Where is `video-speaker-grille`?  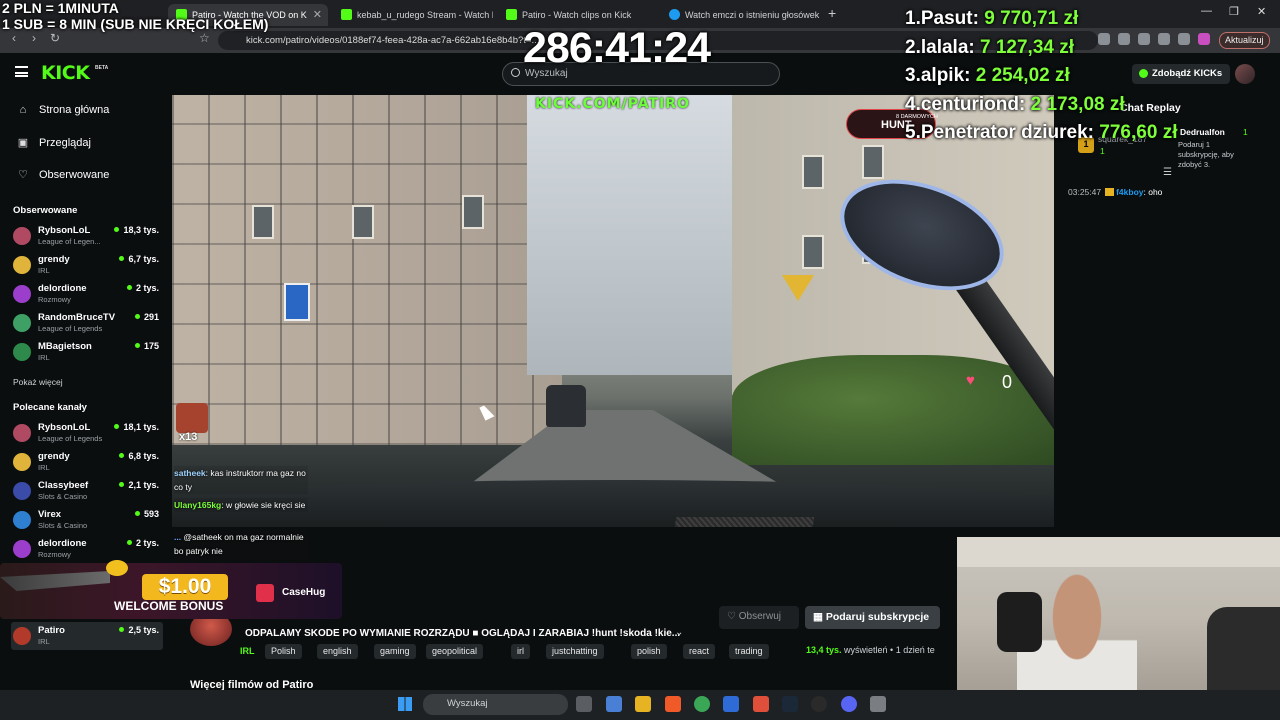 video-speaker-grille is located at coordinates (741, 522).